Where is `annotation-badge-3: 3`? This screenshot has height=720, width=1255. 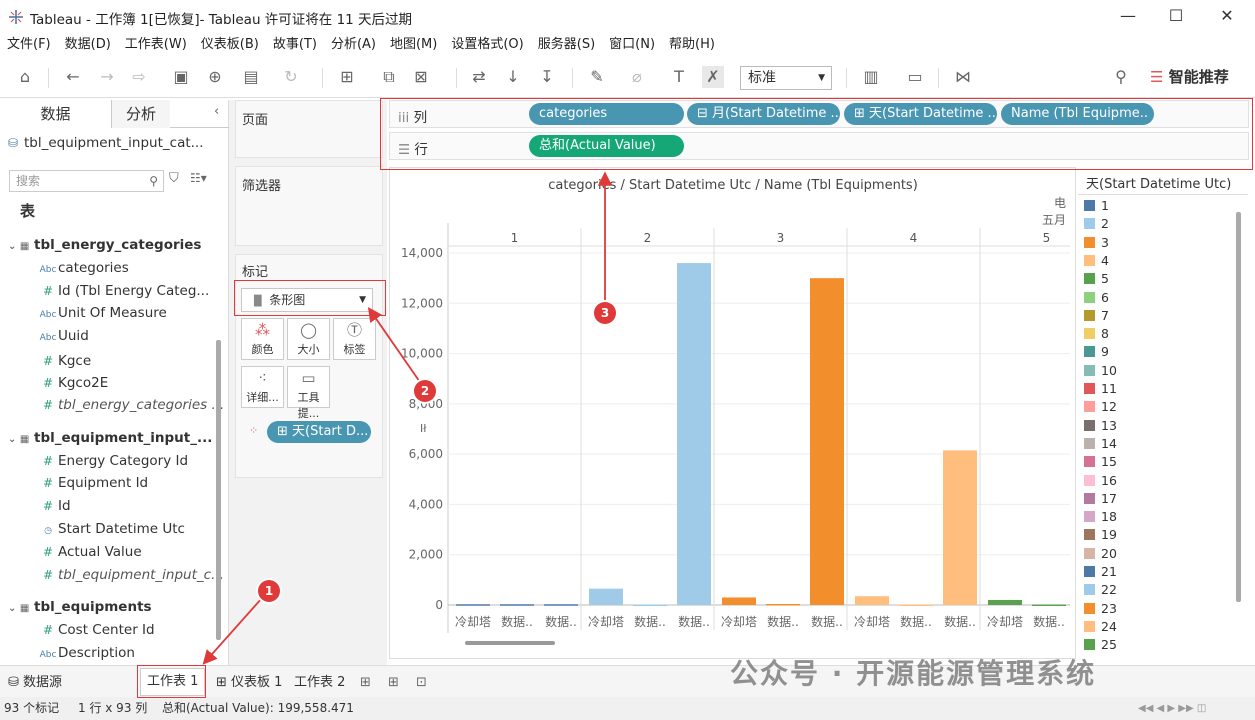 annotation-badge-3: 3 is located at coordinates (605, 313).